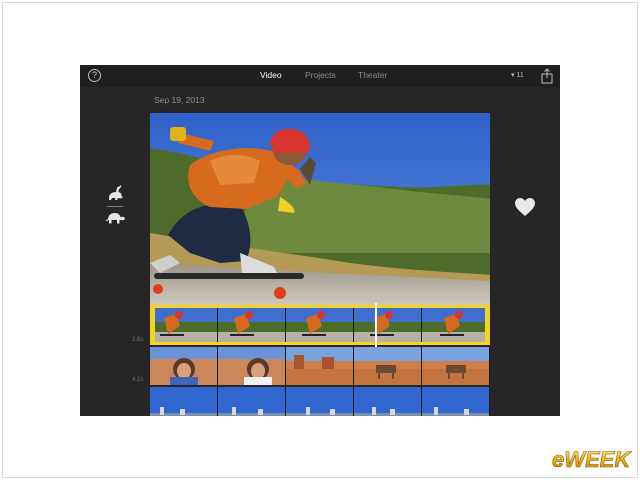  I want to click on tab-theater: Theater, so click(372, 75).